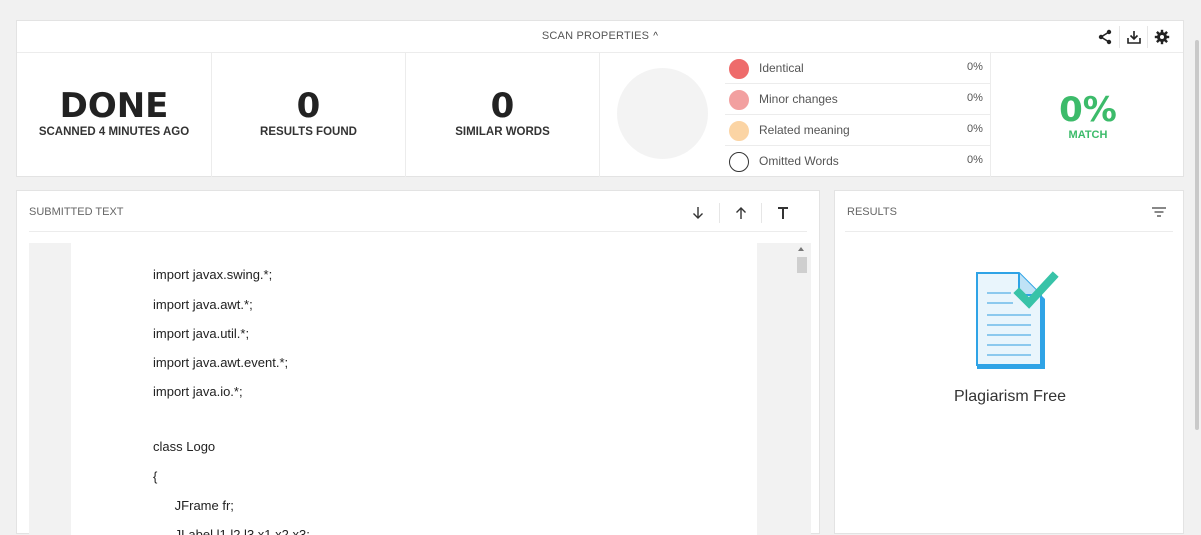 This screenshot has width=1201, height=535. Describe the element at coordinates (201, 333) in the screenshot. I see `code-line: import java.util.*;` at that location.